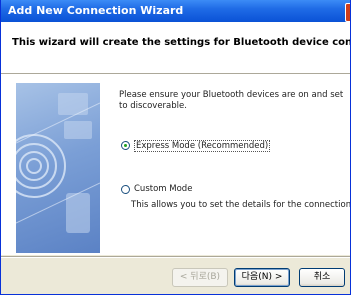 Image resolution: width=351 pixels, height=295 pixels. What do you see at coordinates (125, 189) in the screenshot?
I see `custom-mode-radio` at bounding box center [125, 189].